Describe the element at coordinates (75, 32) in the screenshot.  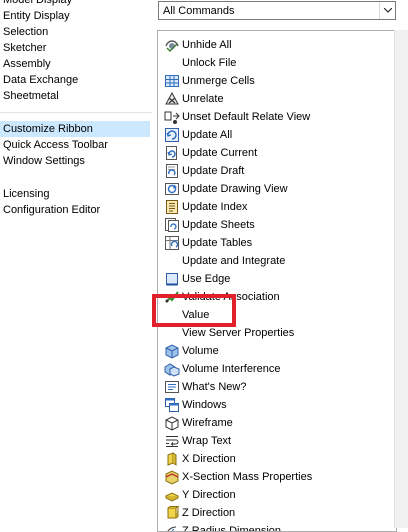
I see `nav-item-selection: Selection` at that location.